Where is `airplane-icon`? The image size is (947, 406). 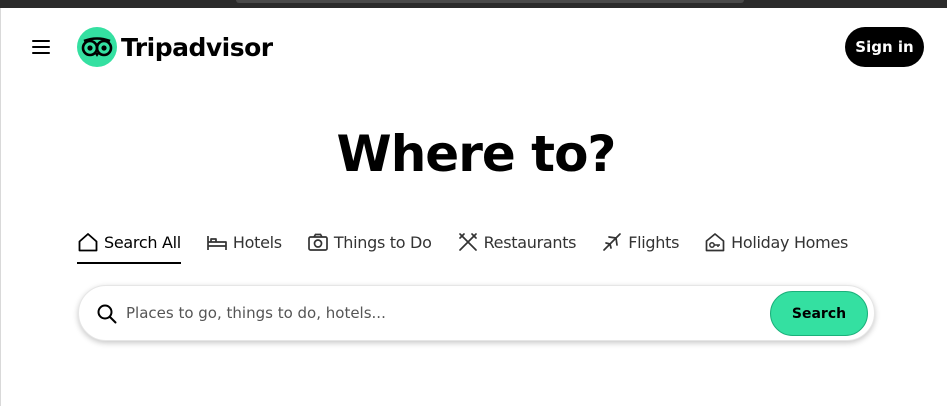 airplane-icon is located at coordinates (612, 242).